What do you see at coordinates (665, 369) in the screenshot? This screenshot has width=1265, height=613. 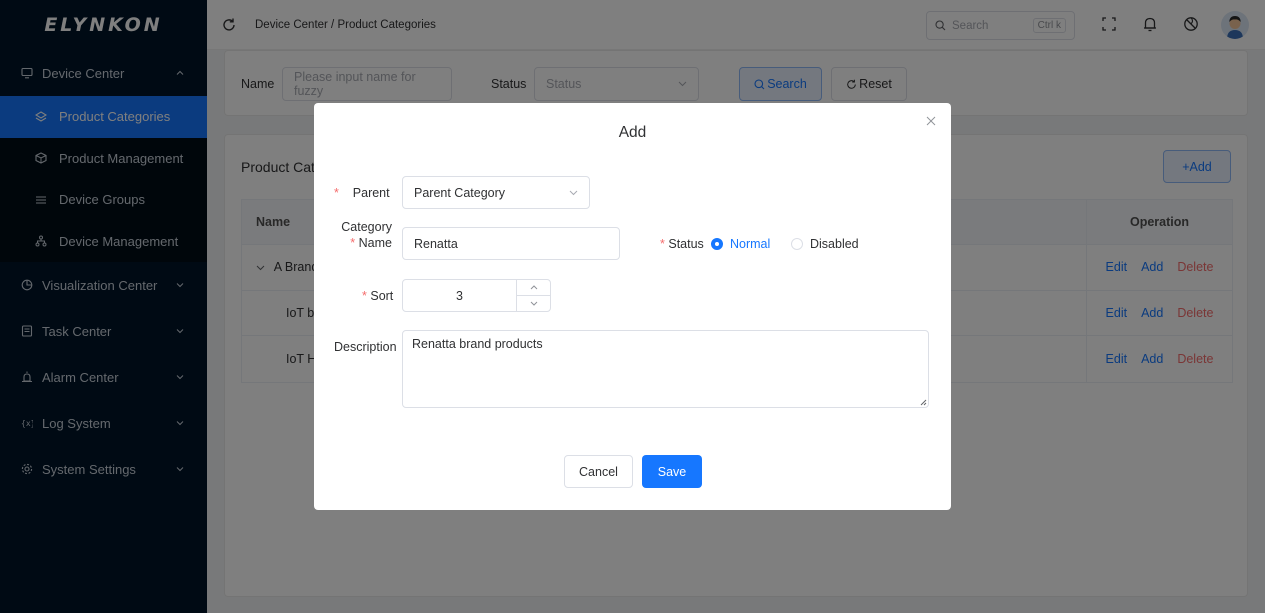 I see `description-textarea: Renatta brand products` at bounding box center [665, 369].